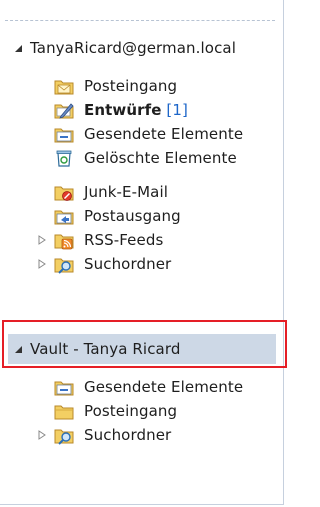 The width and height of the screenshot is (320, 507). I want to click on account-tanyaricard: TanyaRicard@german.local, so click(141, 48).